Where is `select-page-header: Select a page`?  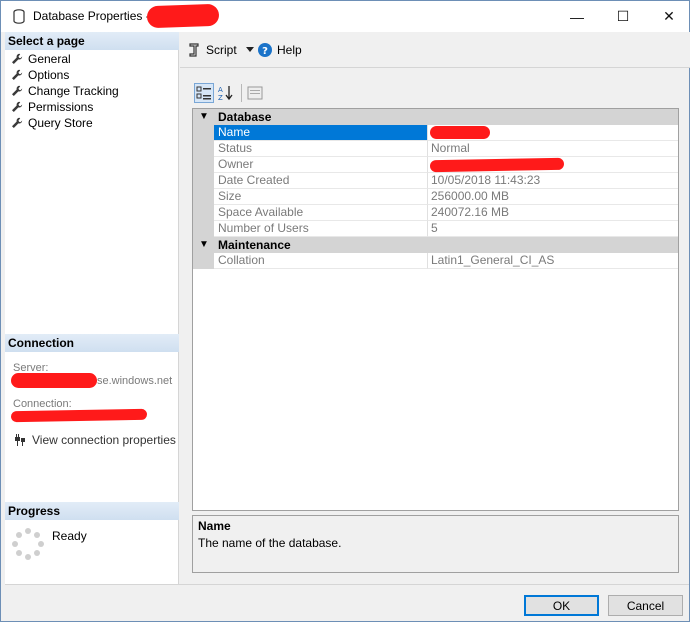 select-page-header: Select a page is located at coordinates (92, 41).